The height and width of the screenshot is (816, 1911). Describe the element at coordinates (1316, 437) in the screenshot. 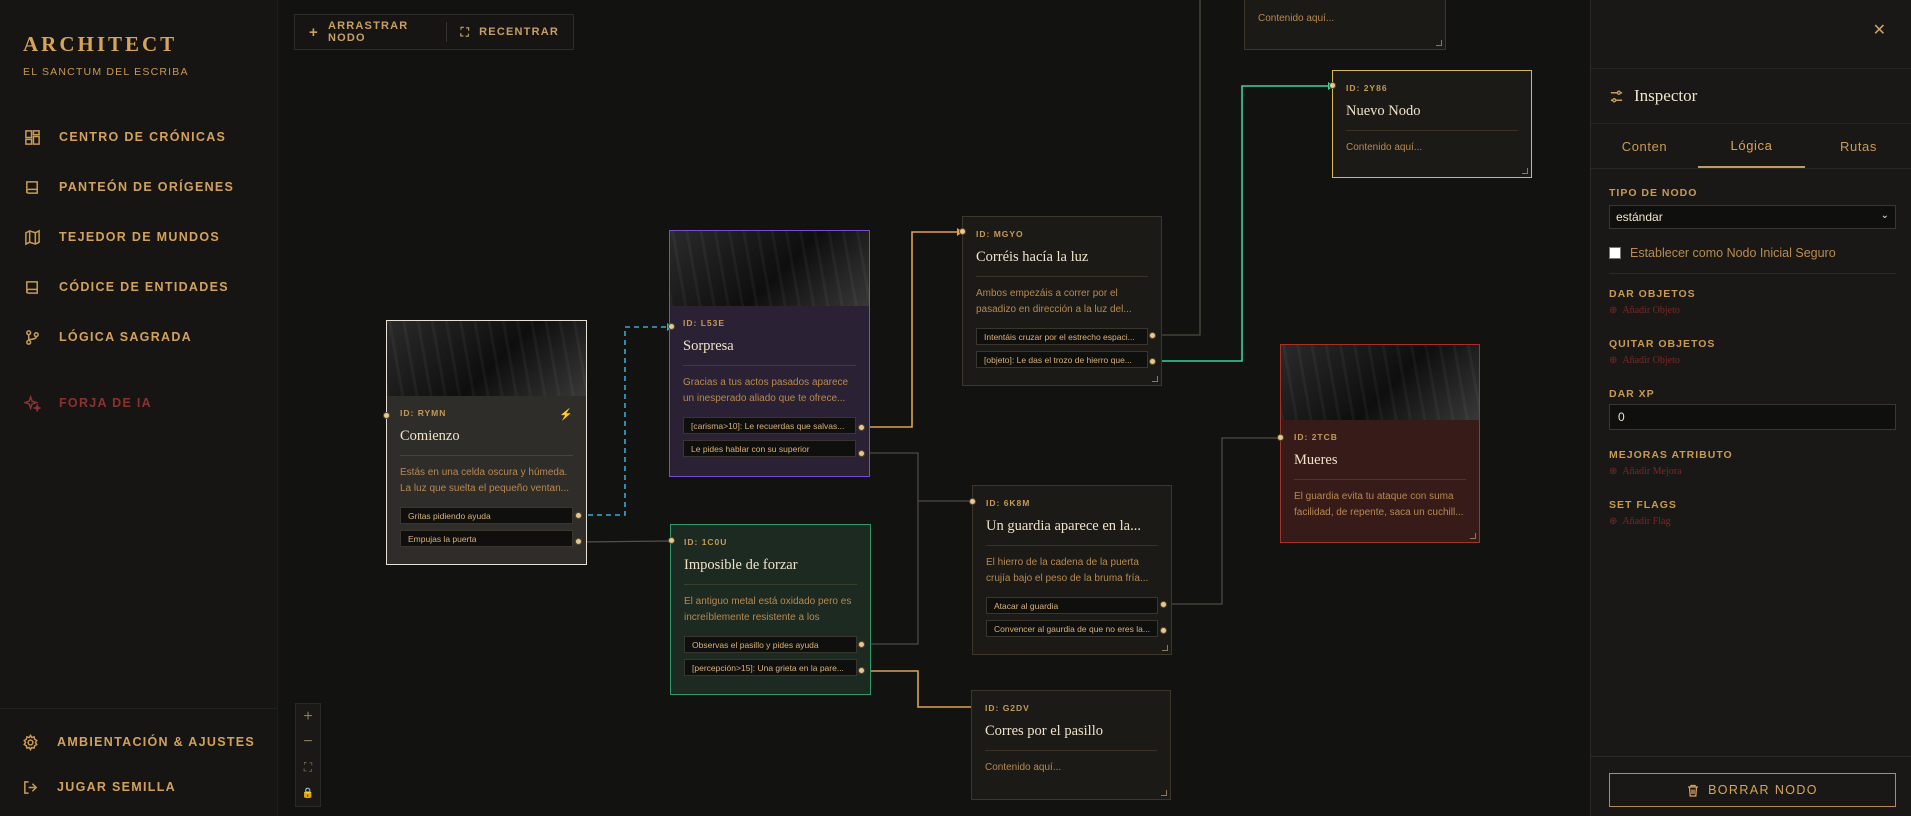

I see `node-id: ID: 2TCB` at that location.